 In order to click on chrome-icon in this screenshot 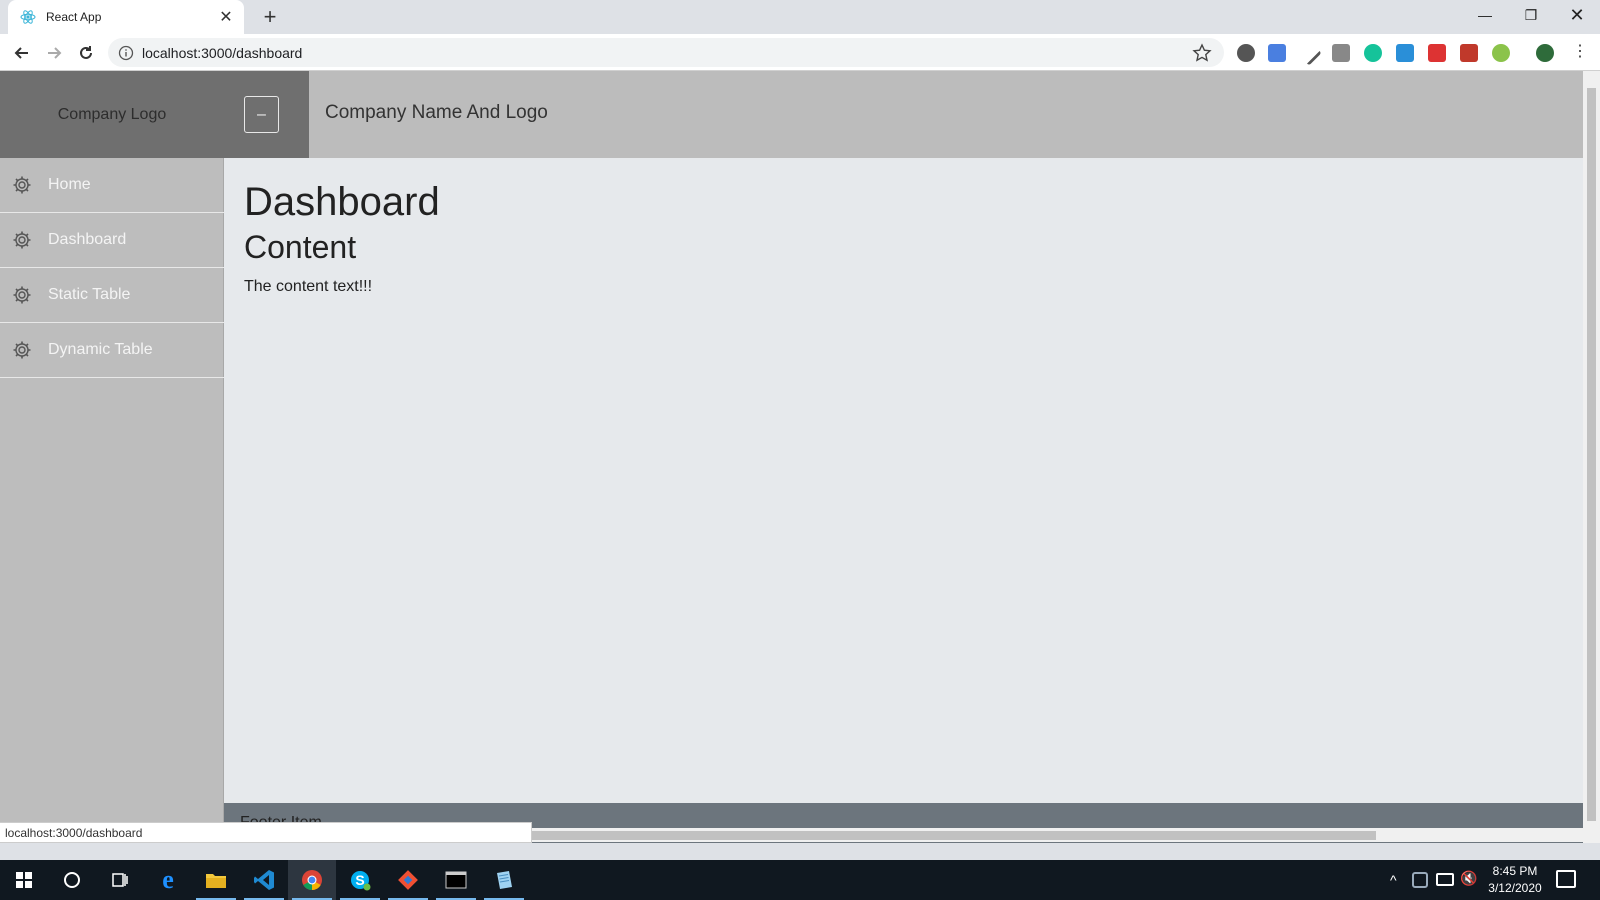, I will do `click(312, 880)`.